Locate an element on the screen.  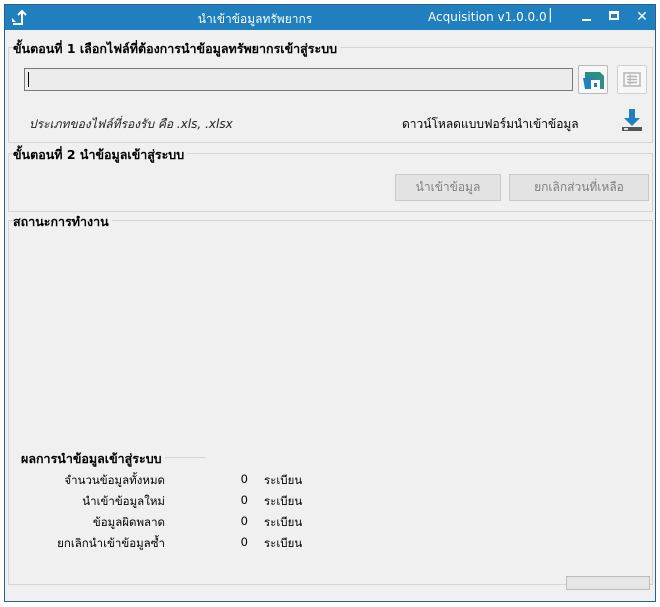
stat-label: ข้อมูลผิดพลาด is located at coordinates (128, 522).